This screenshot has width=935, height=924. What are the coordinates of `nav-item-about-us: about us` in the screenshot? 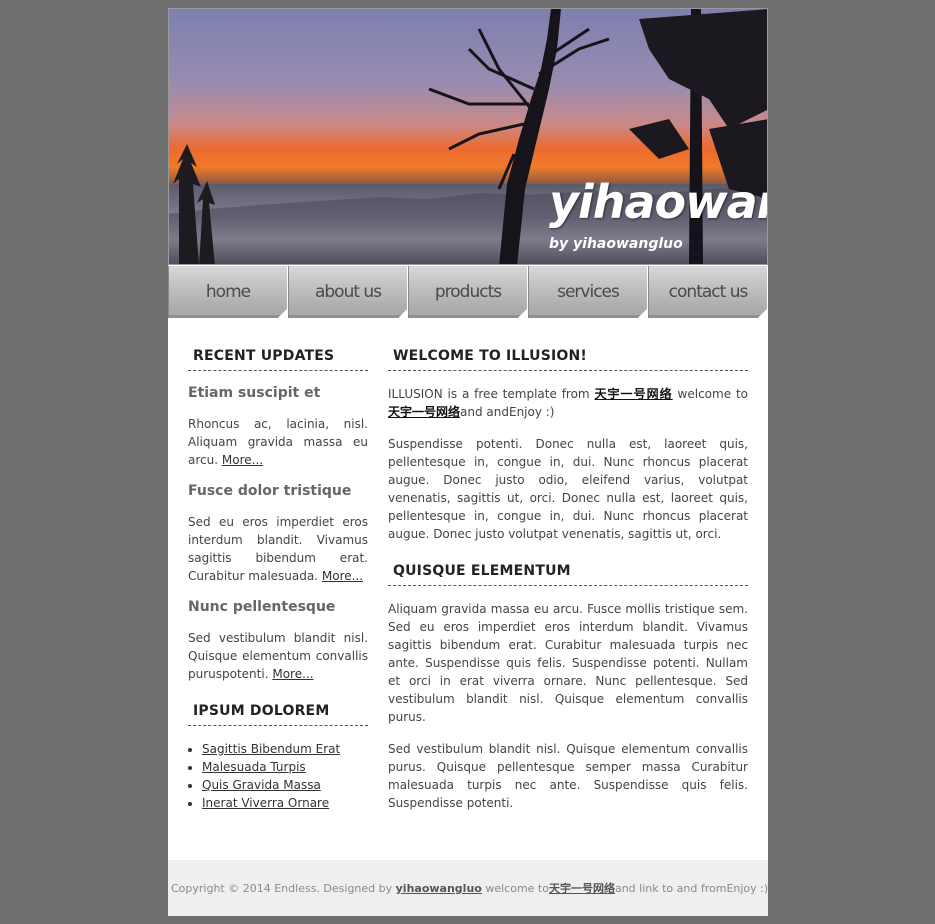 It's located at (348, 292).